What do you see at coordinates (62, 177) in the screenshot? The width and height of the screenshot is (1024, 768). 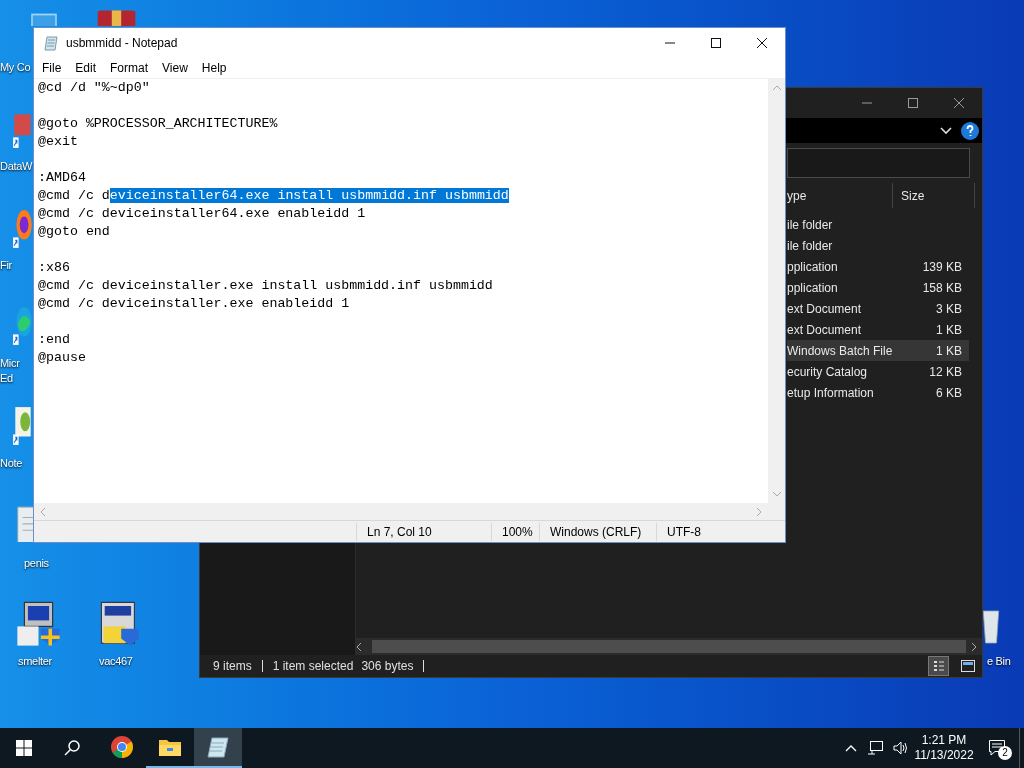 I see `code-line: :AMD64` at bounding box center [62, 177].